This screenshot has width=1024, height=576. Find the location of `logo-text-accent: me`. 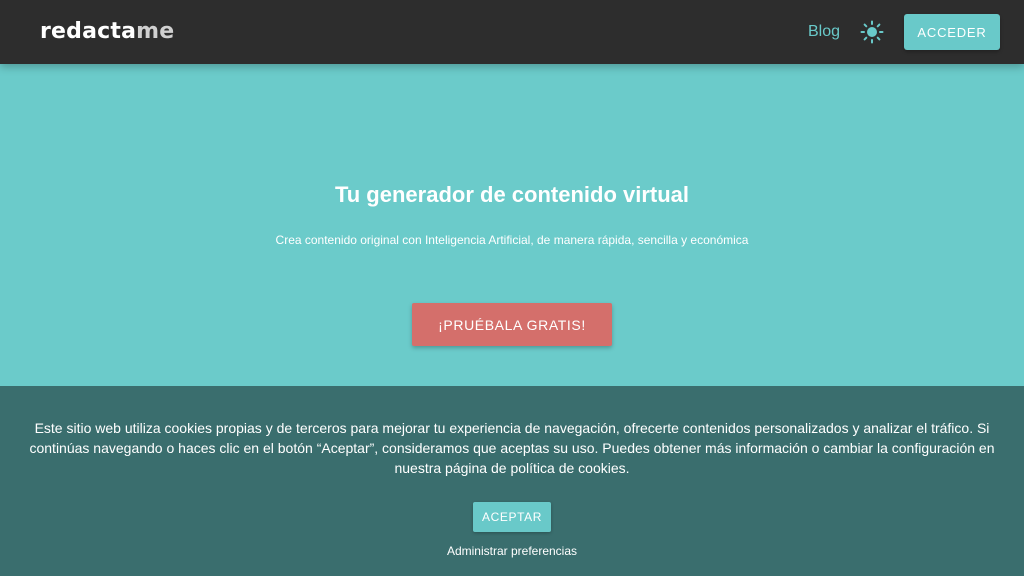

logo-text-accent: me is located at coordinates (155, 31).